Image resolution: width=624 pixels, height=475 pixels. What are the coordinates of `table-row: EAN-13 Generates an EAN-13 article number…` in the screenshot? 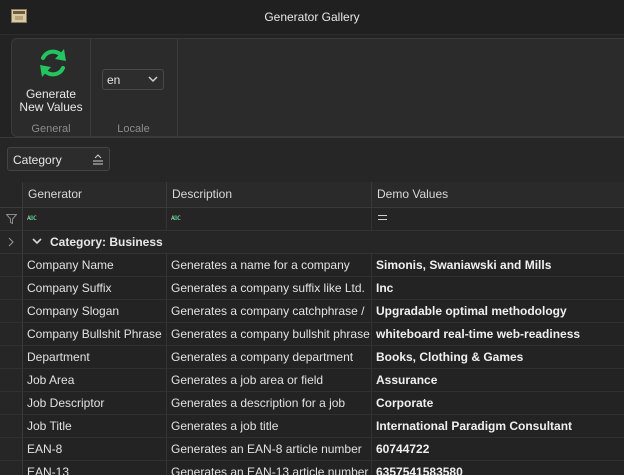 It's located at (312, 468).